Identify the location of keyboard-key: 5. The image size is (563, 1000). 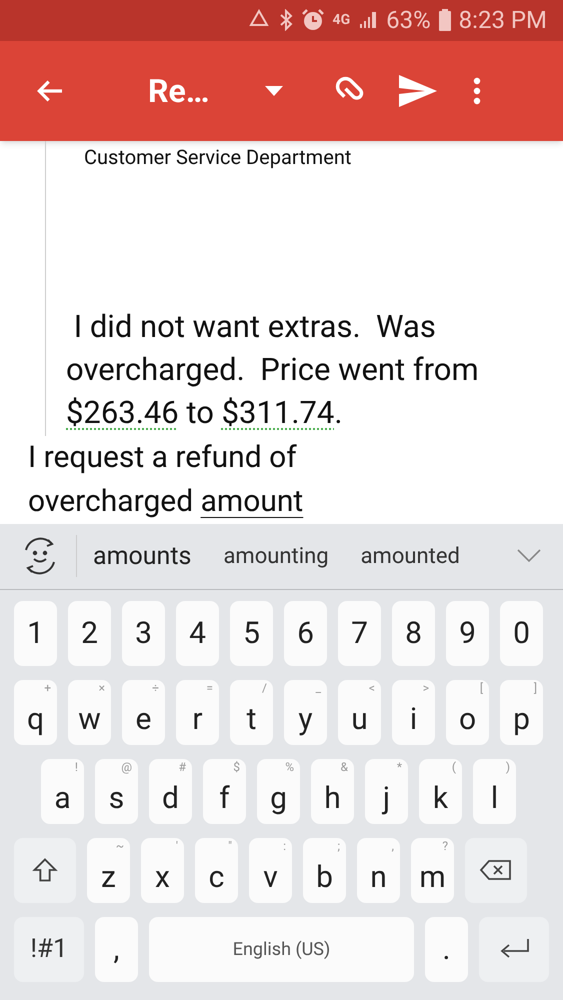
(251, 633).